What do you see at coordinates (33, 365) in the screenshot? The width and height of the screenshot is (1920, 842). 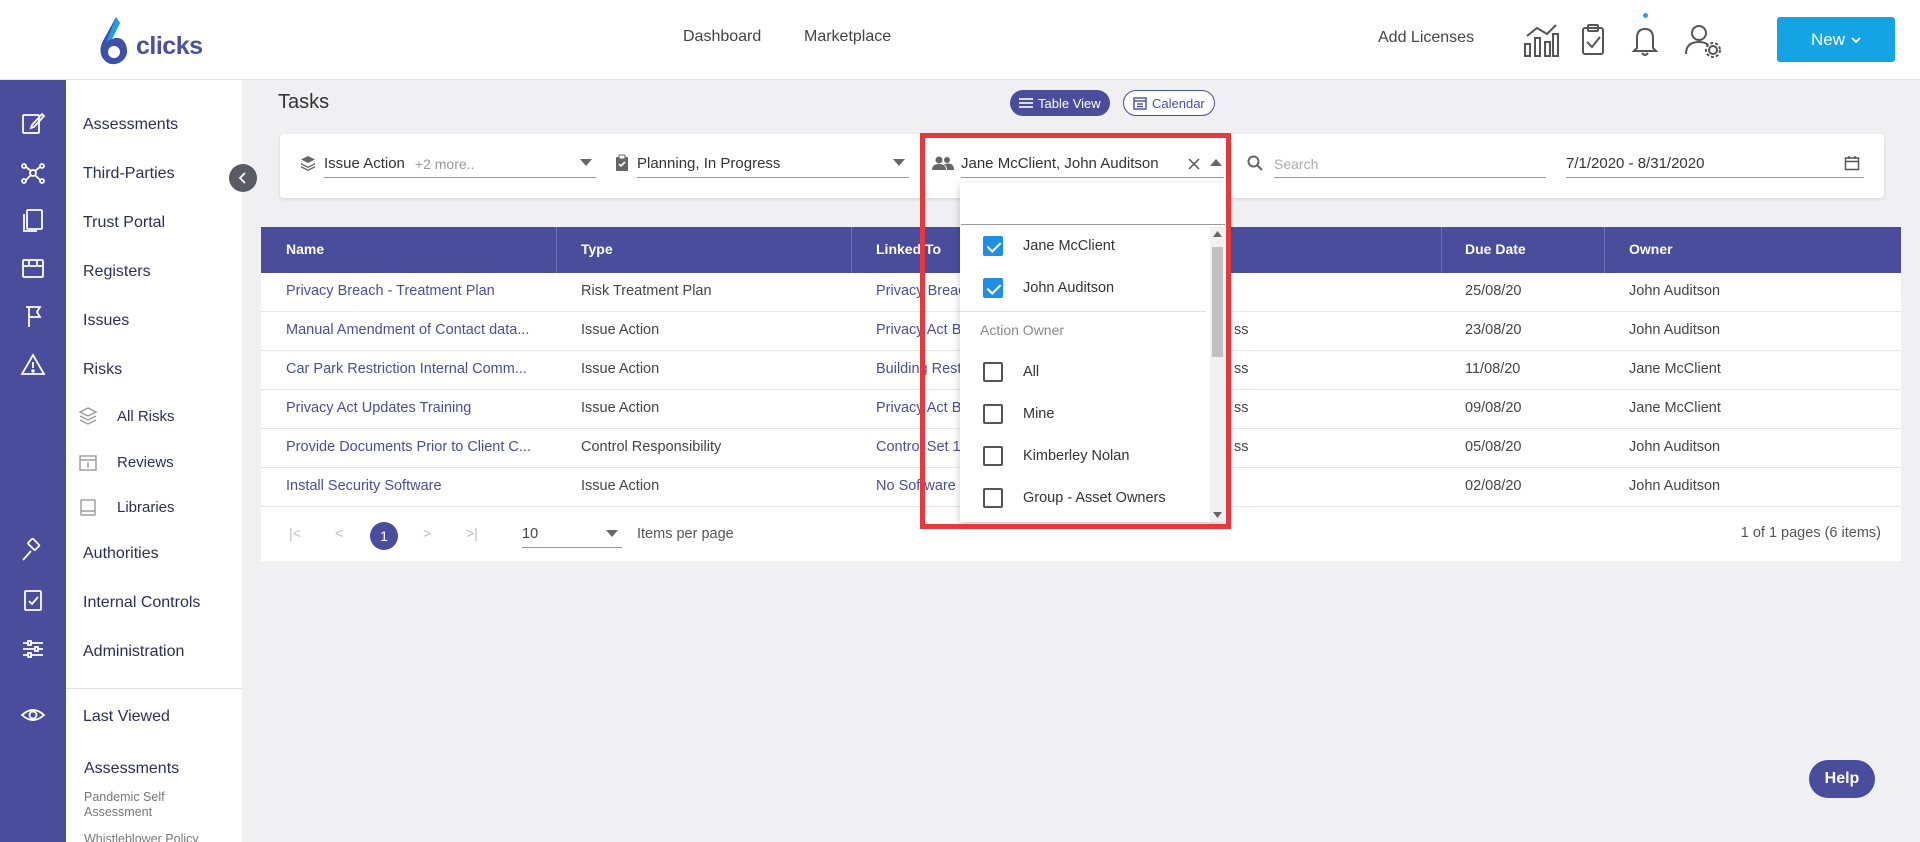 I see `warning-icon` at bounding box center [33, 365].